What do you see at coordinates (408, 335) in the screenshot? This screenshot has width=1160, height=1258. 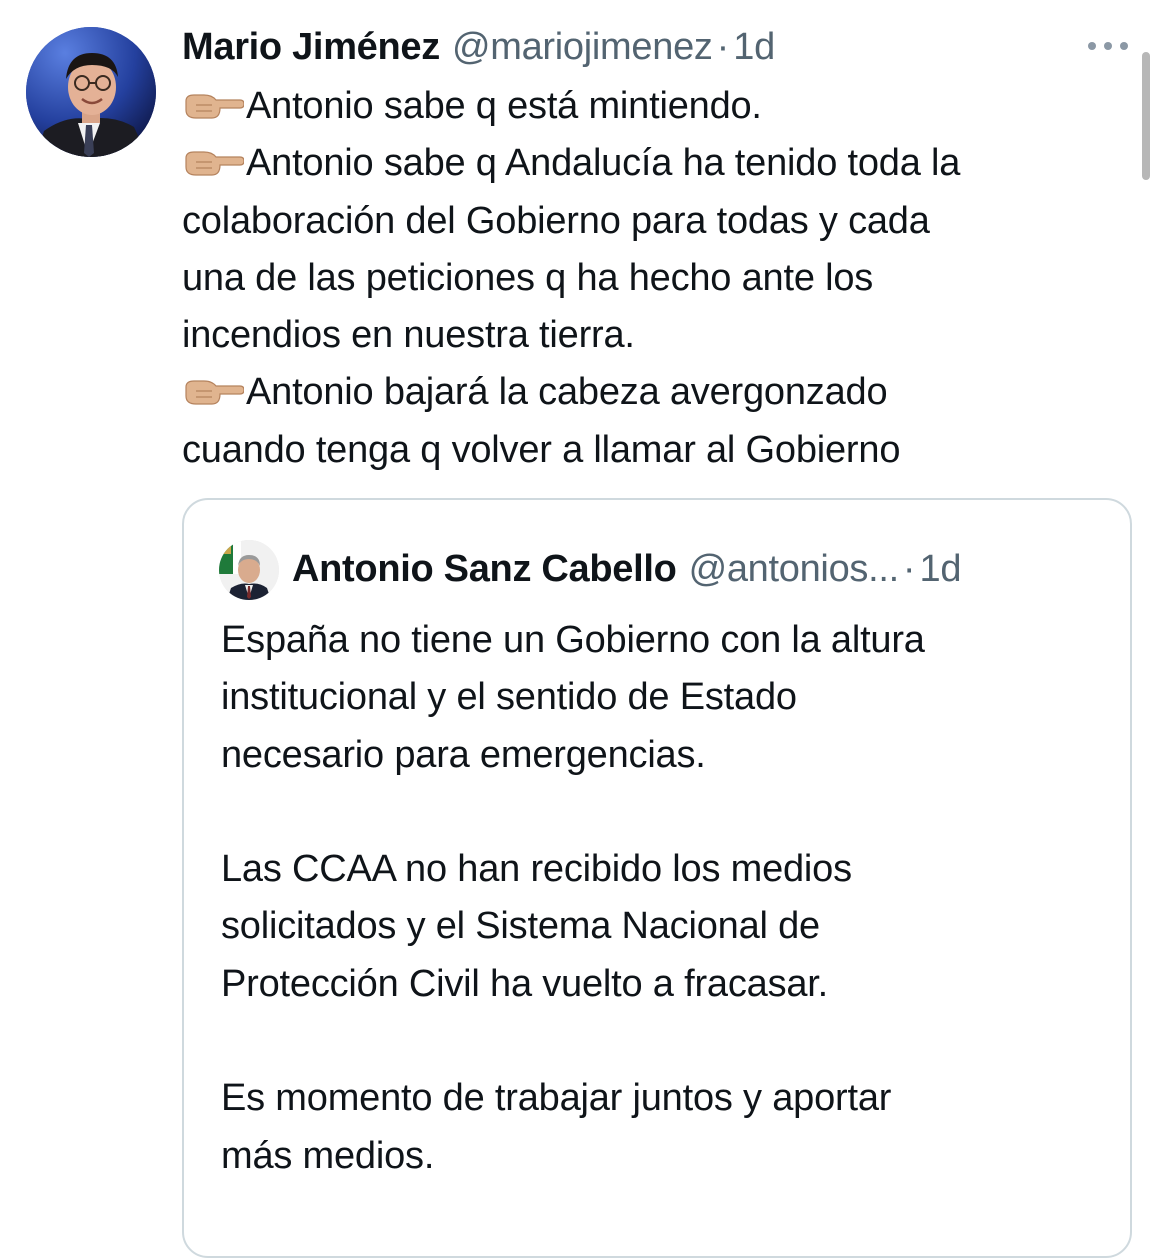 I see `tweet-line: incendios en nuestra tierra.` at bounding box center [408, 335].